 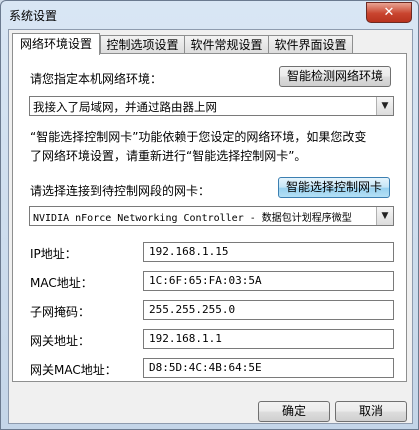 What do you see at coordinates (268, 310) in the screenshot?
I see `subnet-mask-field: 255.255.255.0` at bounding box center [268, 310].